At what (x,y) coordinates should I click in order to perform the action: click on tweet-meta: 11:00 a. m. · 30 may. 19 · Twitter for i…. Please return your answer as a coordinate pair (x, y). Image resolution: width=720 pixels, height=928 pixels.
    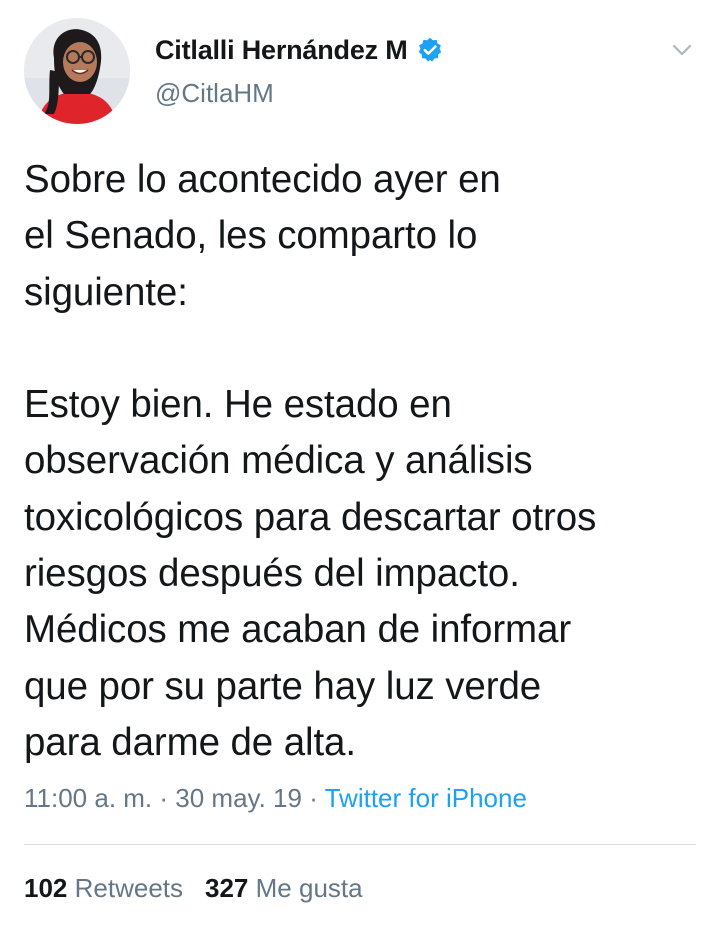
    Looking at the image, I should click on (275, 798).